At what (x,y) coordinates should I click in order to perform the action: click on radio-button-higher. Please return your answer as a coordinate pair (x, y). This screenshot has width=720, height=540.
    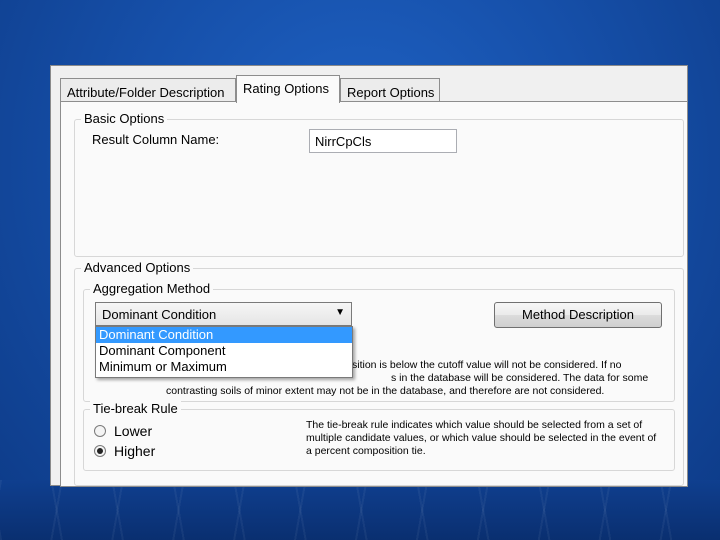
    Looking at the image, I should click on (100, 451).